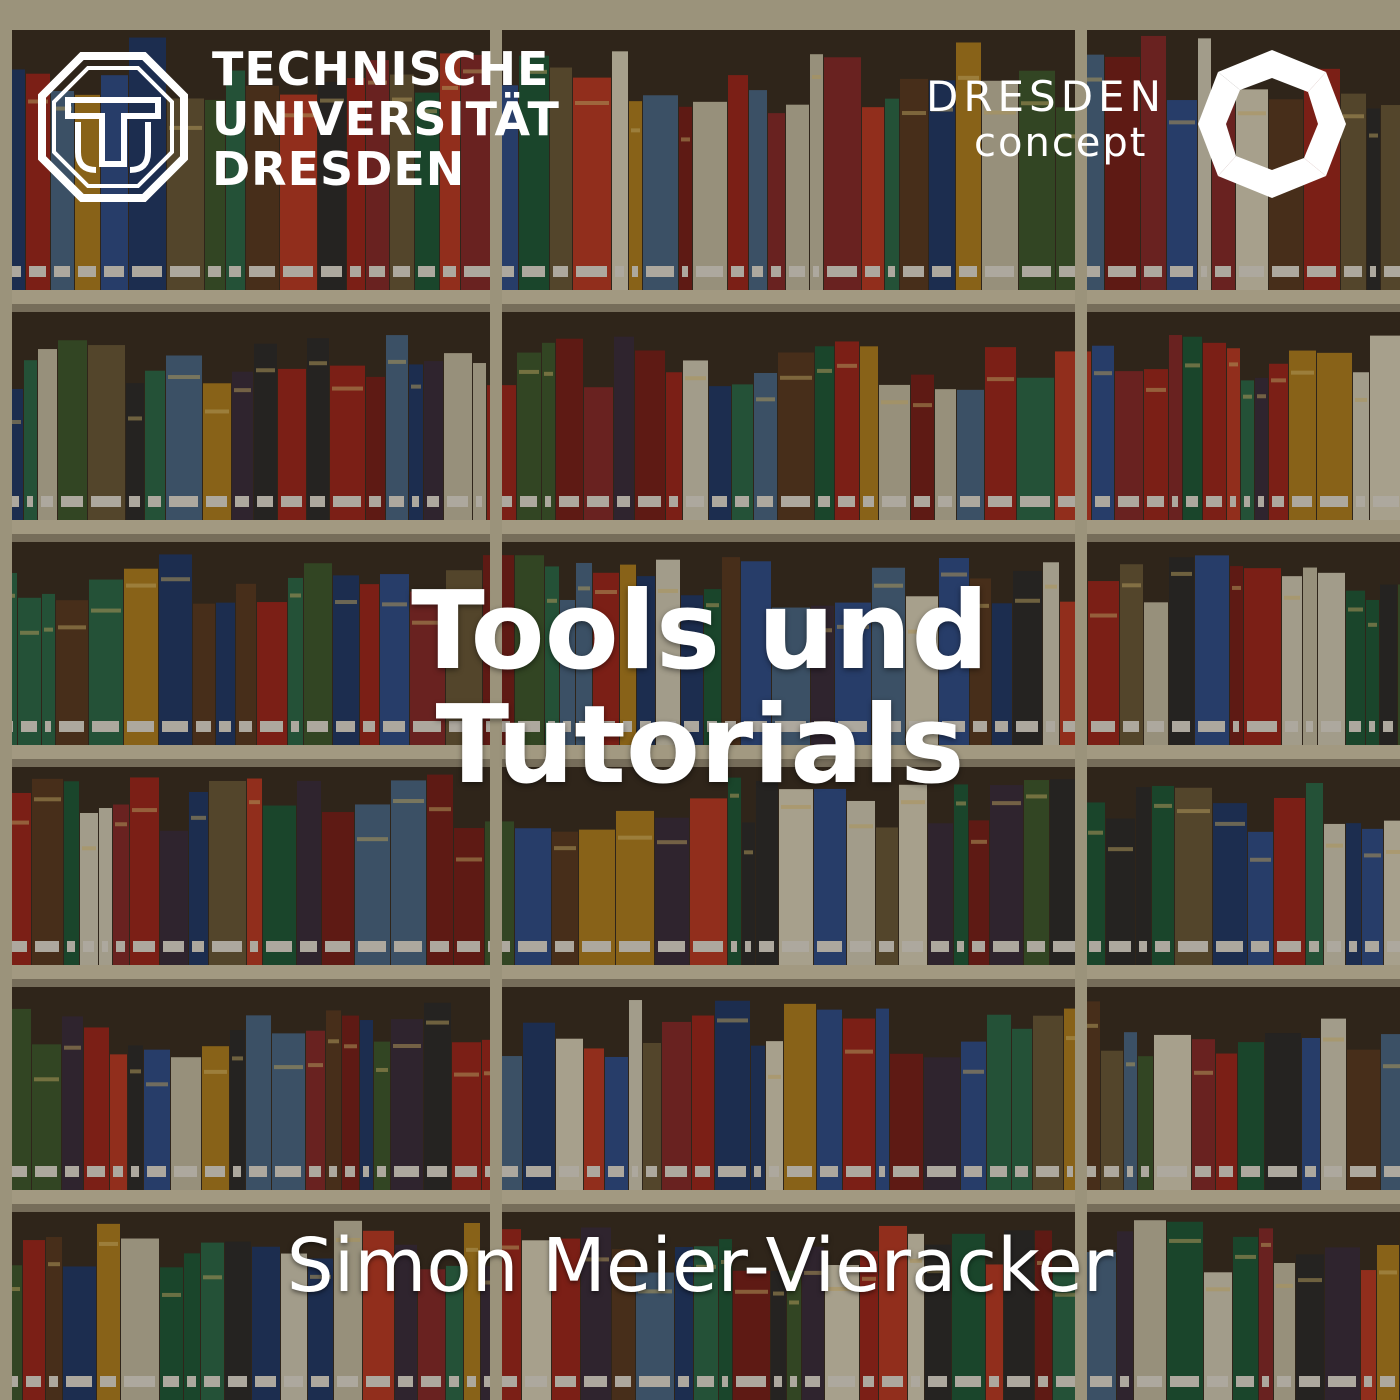 This screenshot has height=1400, width=1400. I want to click on university-name-line2: UNIVERSITÄT, so click(386, 119).